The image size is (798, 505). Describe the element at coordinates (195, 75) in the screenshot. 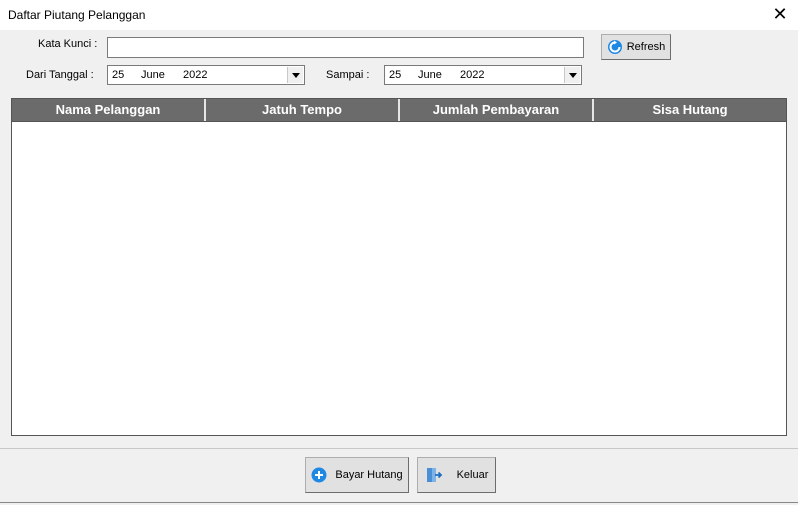

I see `from-year: 2022` at that location.